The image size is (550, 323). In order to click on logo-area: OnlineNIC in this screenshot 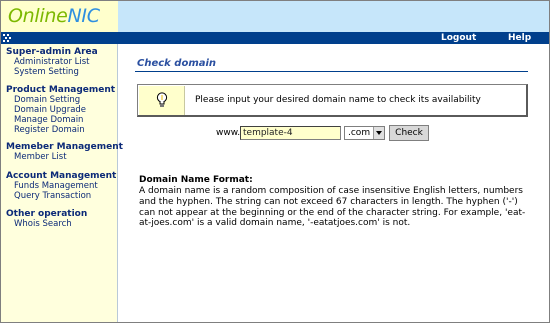, I will do `click(59, 16)`.